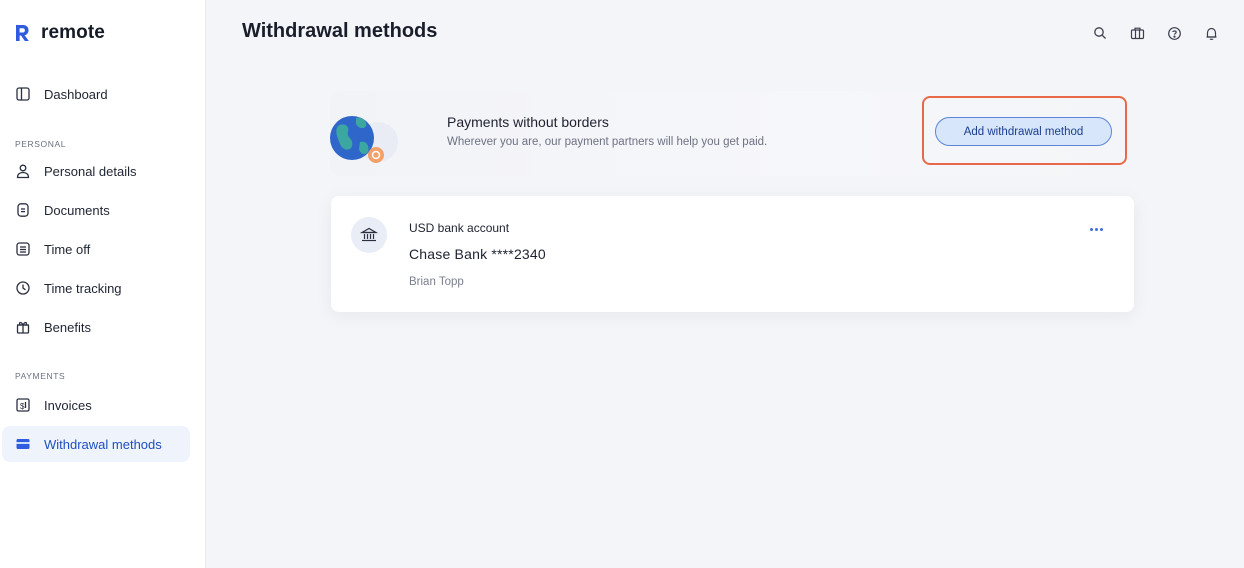  I want to click on promo-title: Payments without borders, so click(528, 122).